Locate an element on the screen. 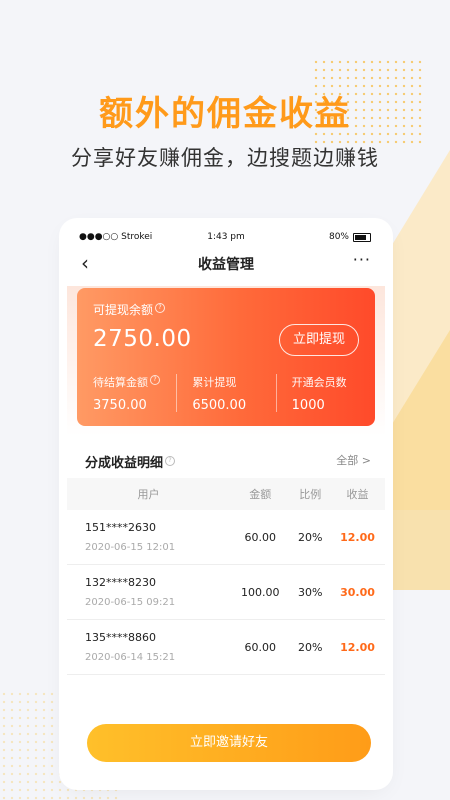 This screenshot has height=800, width=450. battery-icon is located at coordinates (362, 237).